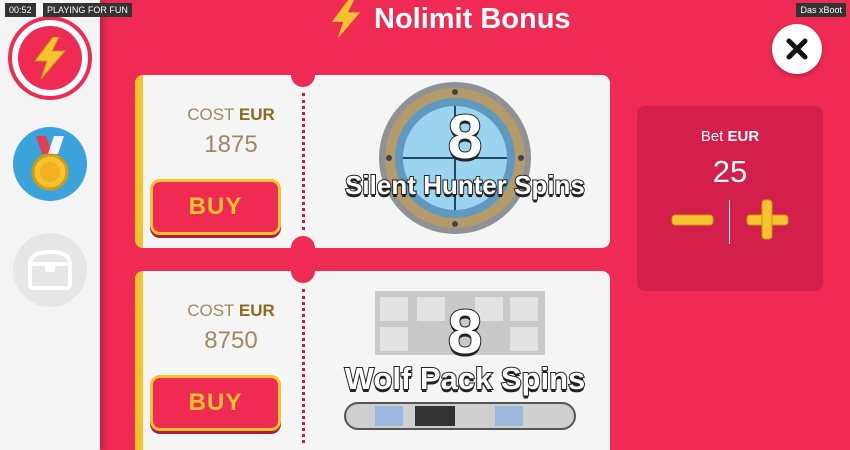  What do you see at coordinates (465, 185) in the screenshot?
I see `feature-name: Silent Hunter Spins` at bounding box center [465, 185].